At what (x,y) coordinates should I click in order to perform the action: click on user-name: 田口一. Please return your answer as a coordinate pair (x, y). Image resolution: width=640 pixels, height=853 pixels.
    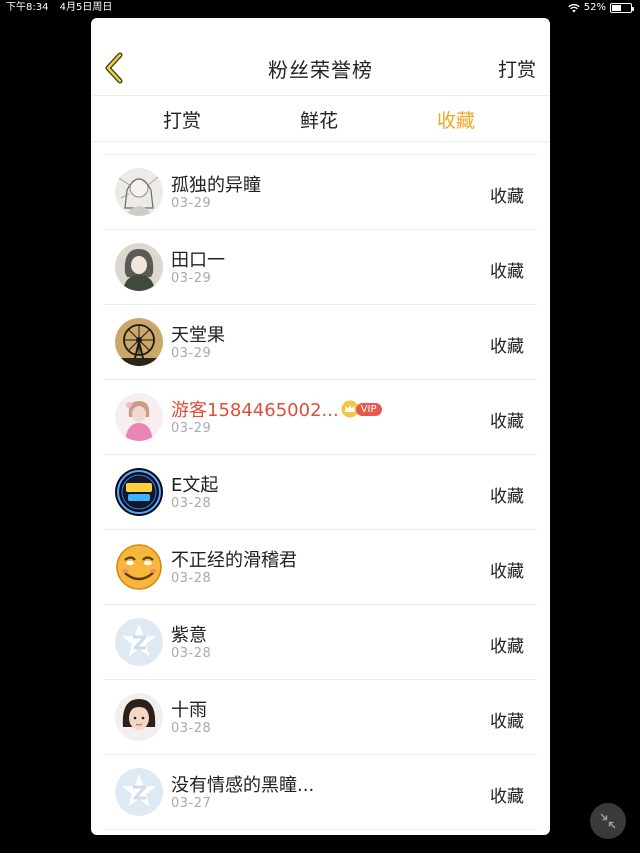
    Looking at the image, I should click on (198, 260).